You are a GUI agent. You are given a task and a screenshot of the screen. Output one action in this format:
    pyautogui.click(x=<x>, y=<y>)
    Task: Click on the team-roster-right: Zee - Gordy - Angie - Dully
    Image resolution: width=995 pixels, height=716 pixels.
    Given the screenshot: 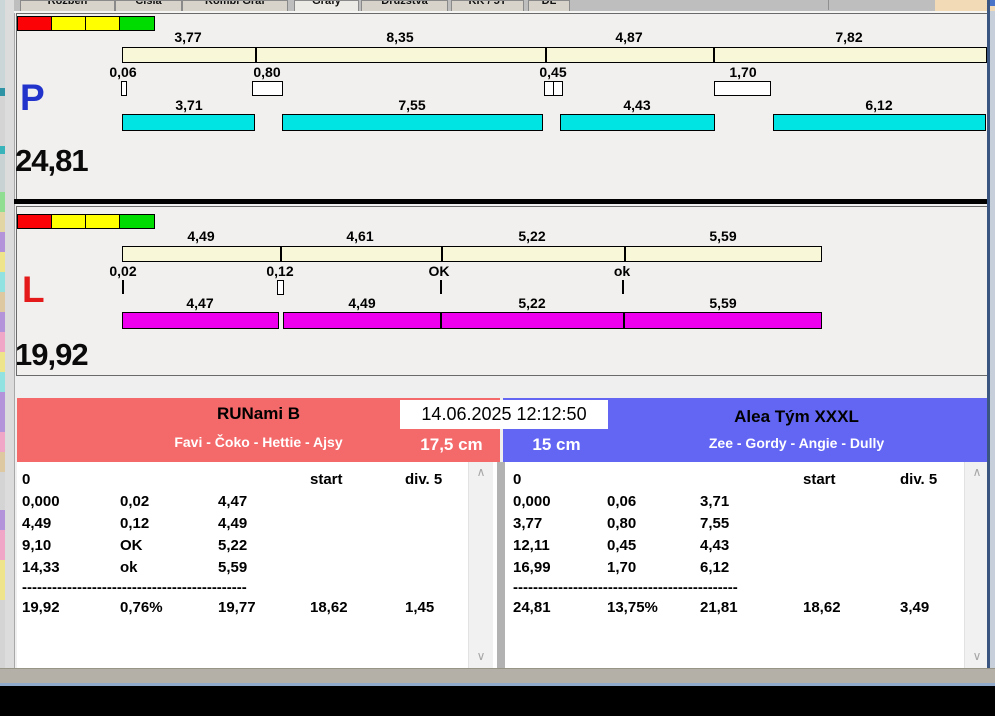 What is the action you would take?
    pyautogui.click(x=796, y=443)
    